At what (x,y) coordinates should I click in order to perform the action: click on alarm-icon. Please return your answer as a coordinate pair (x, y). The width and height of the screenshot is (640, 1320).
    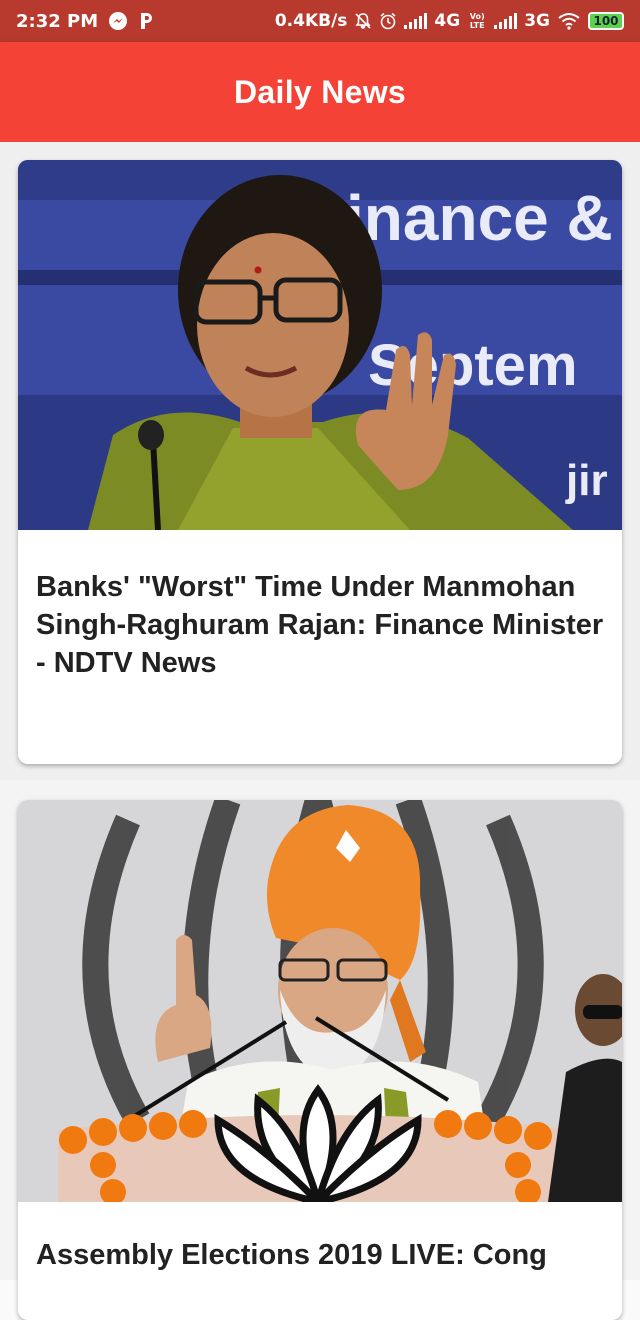
    Looking at the image, I should click on (388, 21).